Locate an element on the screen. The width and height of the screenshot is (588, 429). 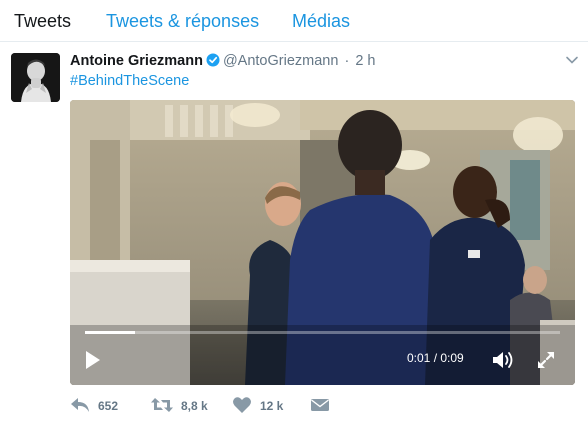
play-icon is located at coordinates (93, 360).